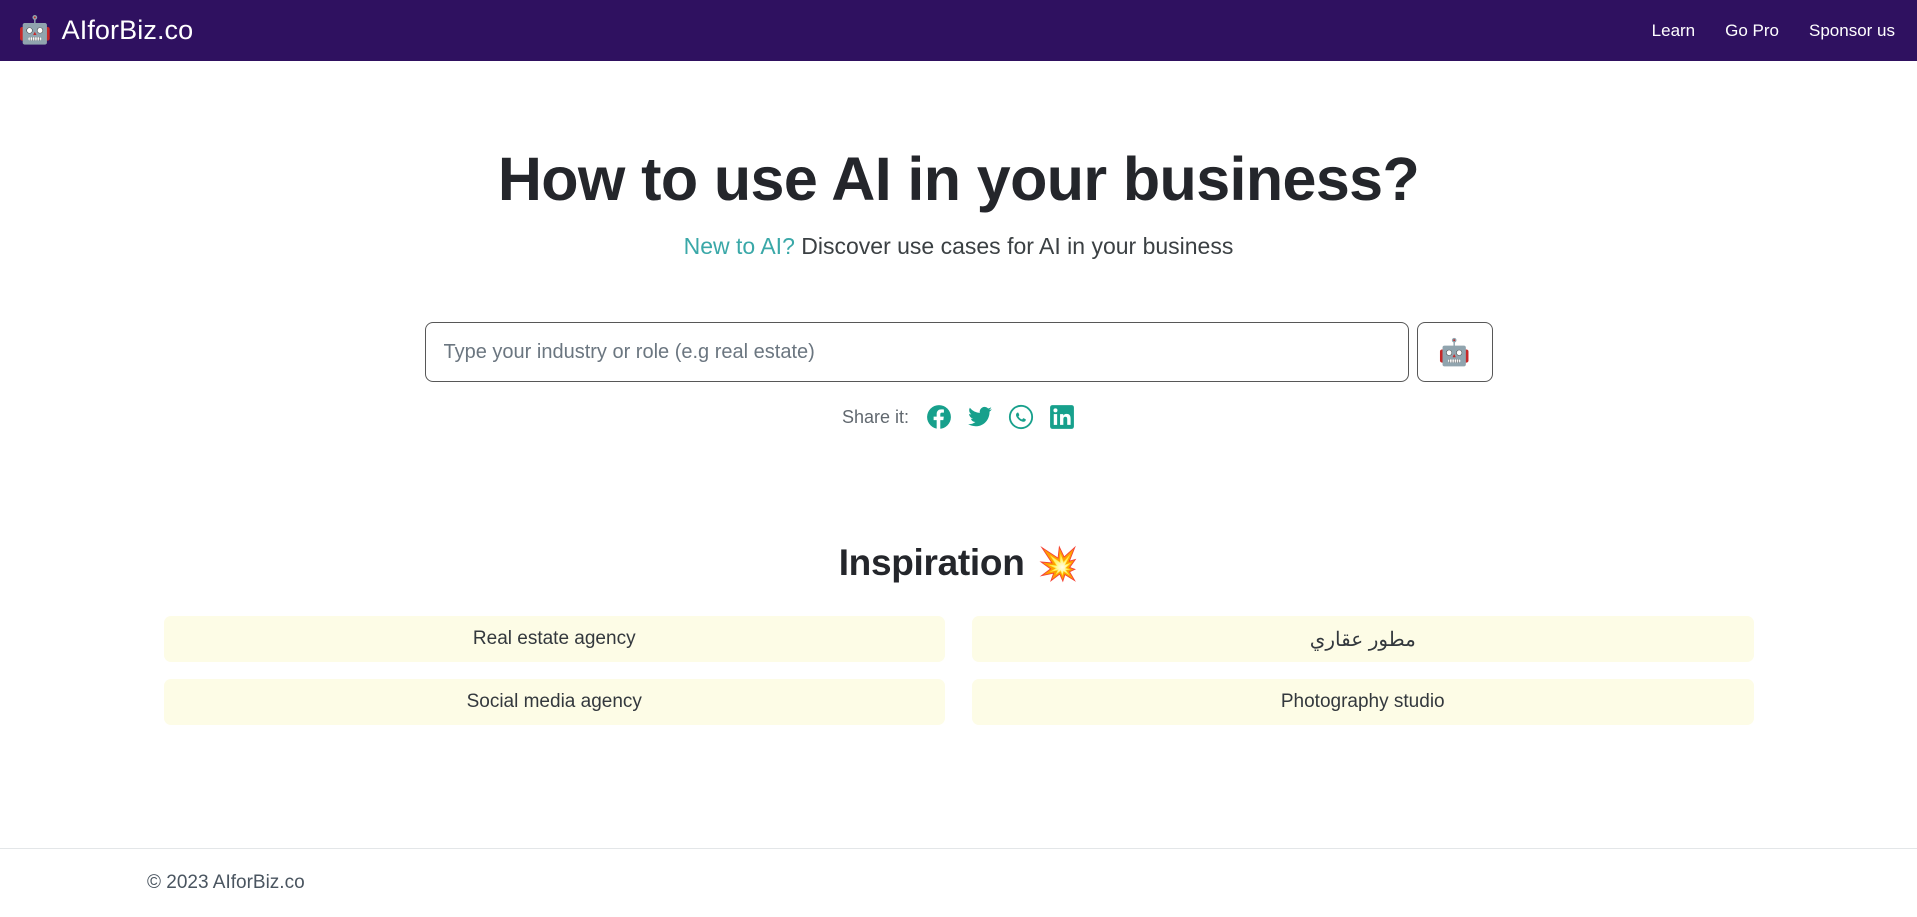 The height and width of the screenshot is (917, 1917). Describe the element at coordinates (554, 702) in the screenshot. I see `inspiration-card-social-media-agency: Social media agency` at that location.